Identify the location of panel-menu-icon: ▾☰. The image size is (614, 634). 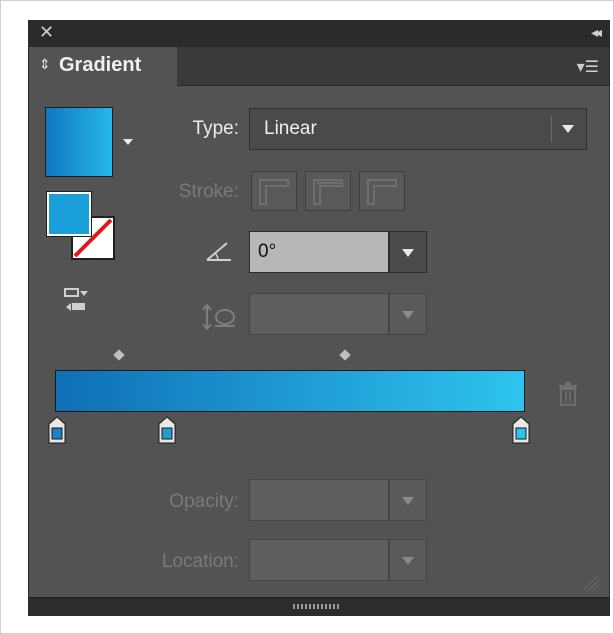
(588, 67).